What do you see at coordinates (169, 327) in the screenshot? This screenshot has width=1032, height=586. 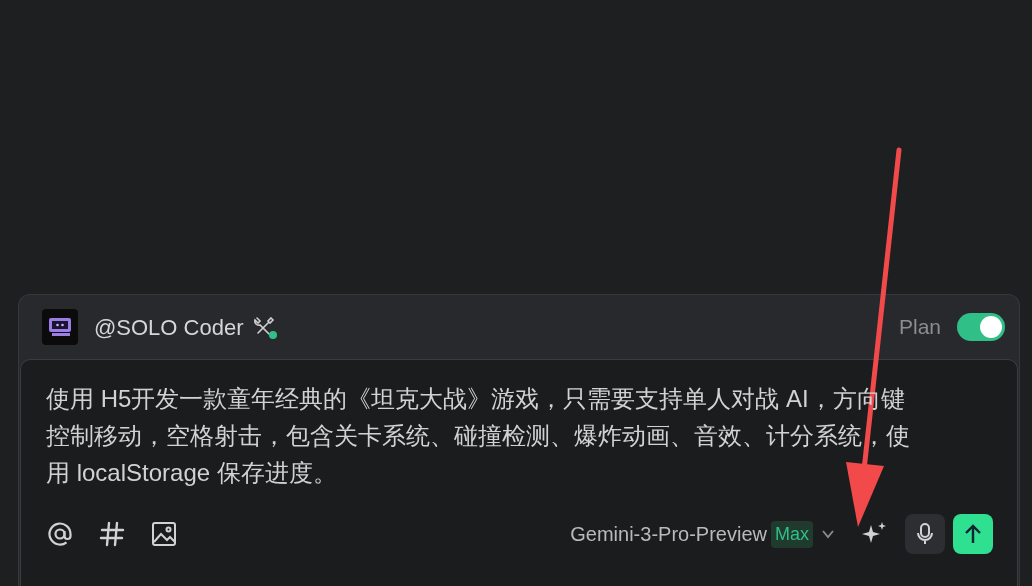 I see `agent-name: @SOLO Coder` at bounding box center [169, 327].